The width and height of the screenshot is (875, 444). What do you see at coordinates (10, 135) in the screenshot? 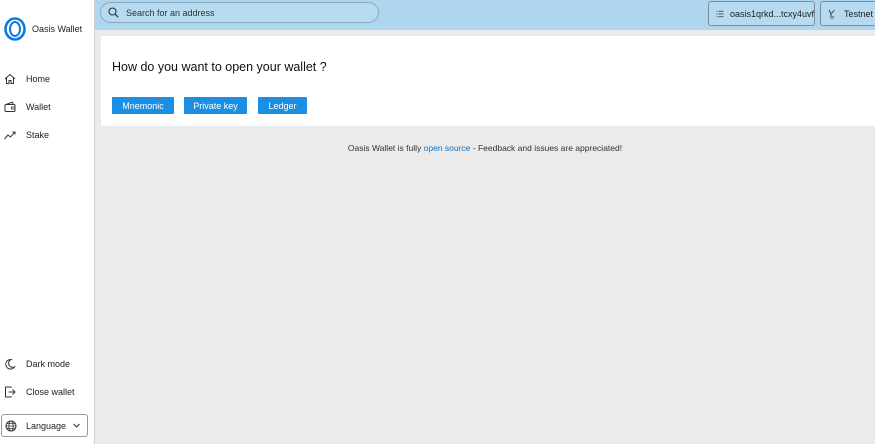
I see `chart-line-icon` at bounding box center [10, 135].